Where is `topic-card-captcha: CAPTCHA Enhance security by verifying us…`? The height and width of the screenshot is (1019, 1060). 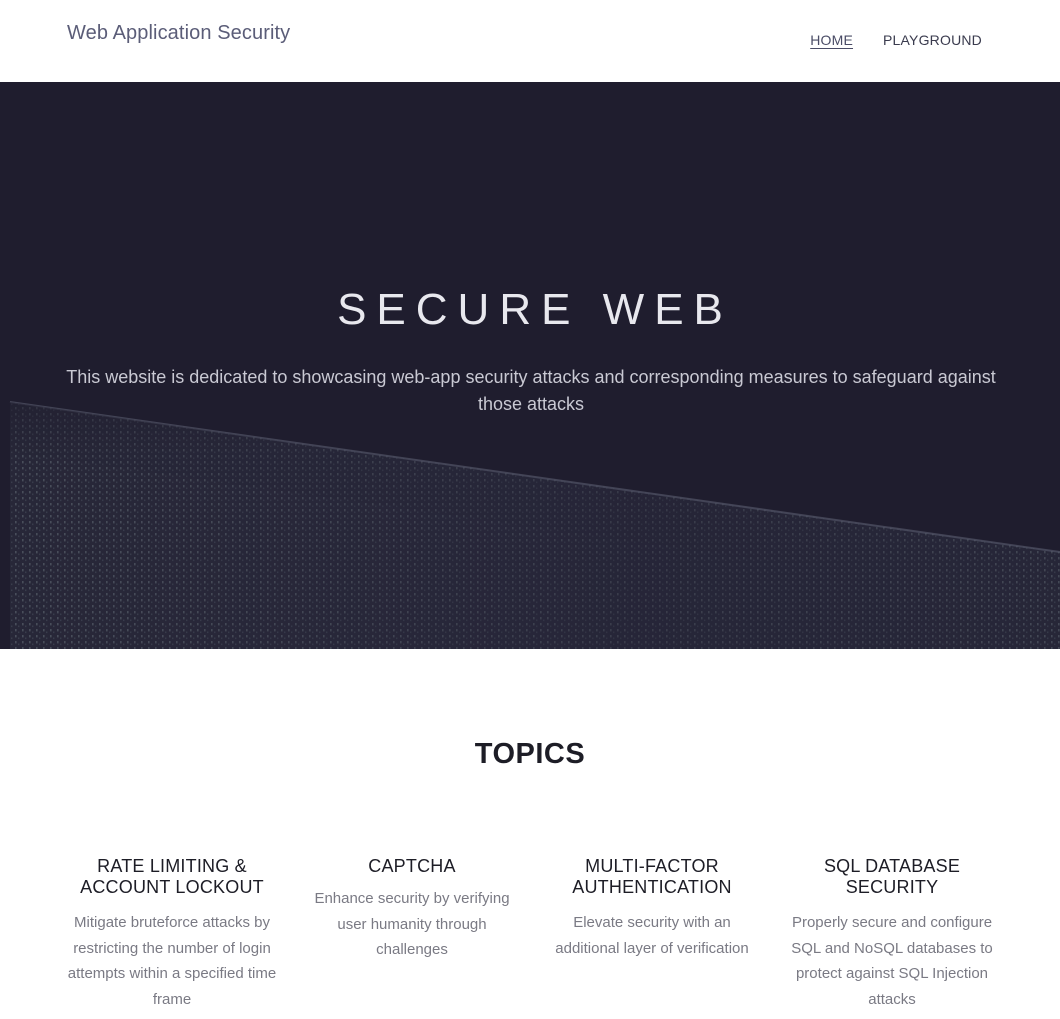
topic-card-captcha: CAPTCHA Enhance security by verifying us… is located at coordinates (412, 909).